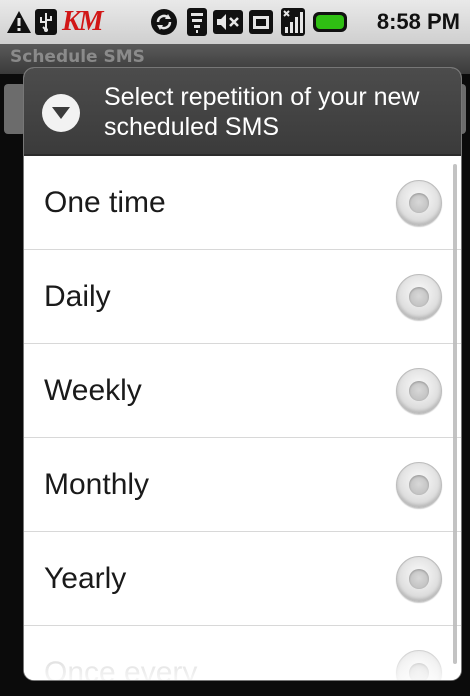  I want to click on option-once-every: Once every, so click(242, 653).